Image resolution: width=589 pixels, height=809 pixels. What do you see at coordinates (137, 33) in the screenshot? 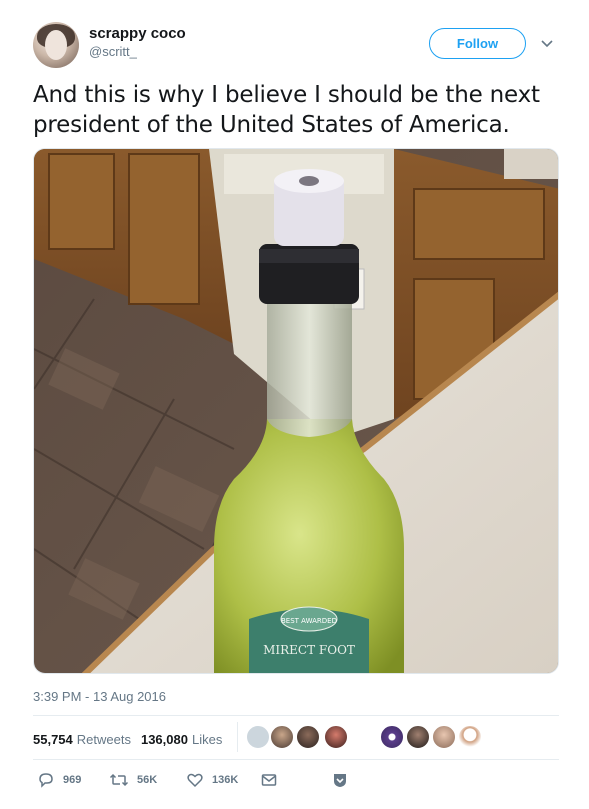
I see `display-name: scrappy coco` at bounding box center [137, 33].